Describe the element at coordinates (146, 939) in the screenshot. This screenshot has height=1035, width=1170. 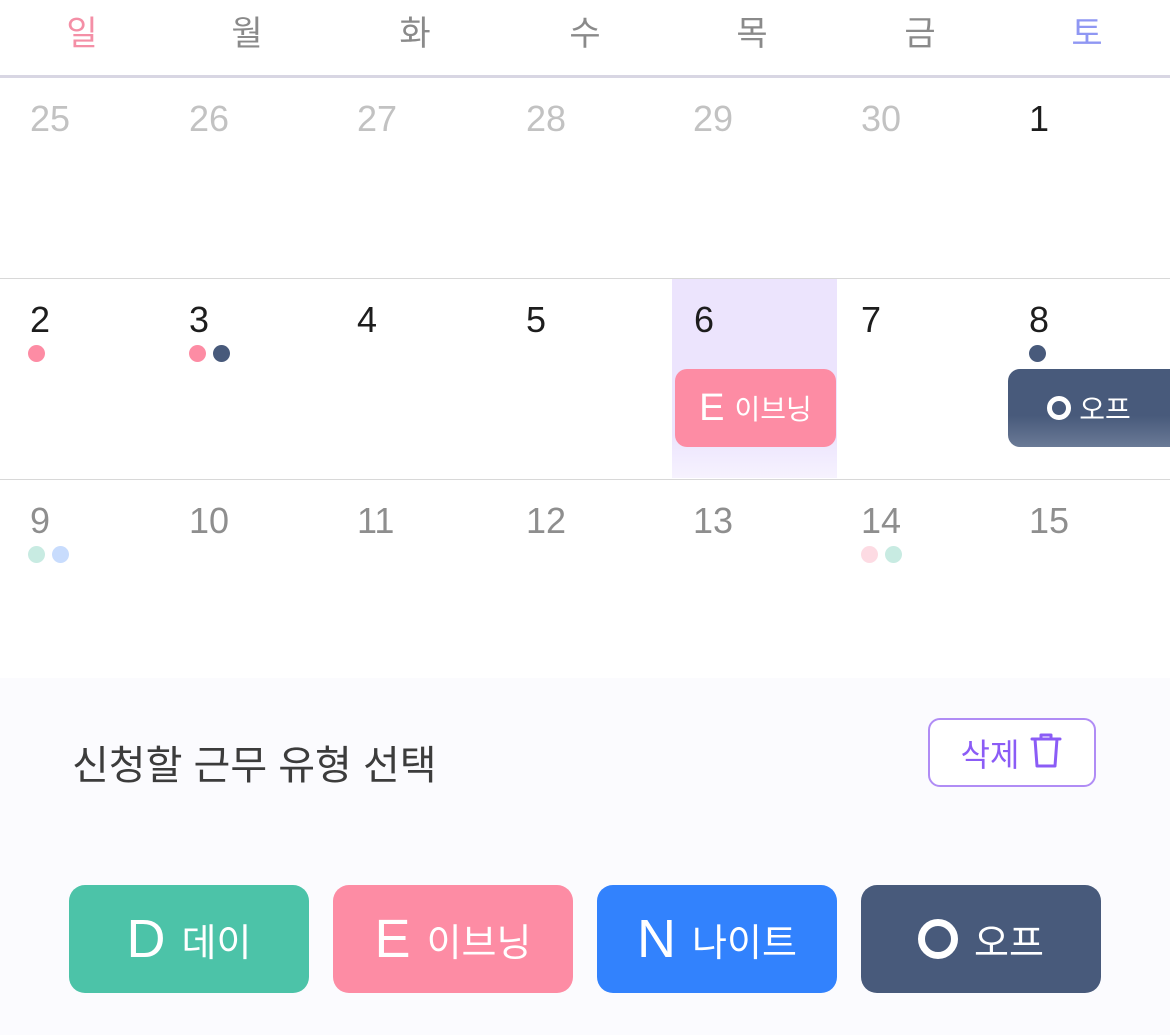
I see `button-letter: D` at that location.